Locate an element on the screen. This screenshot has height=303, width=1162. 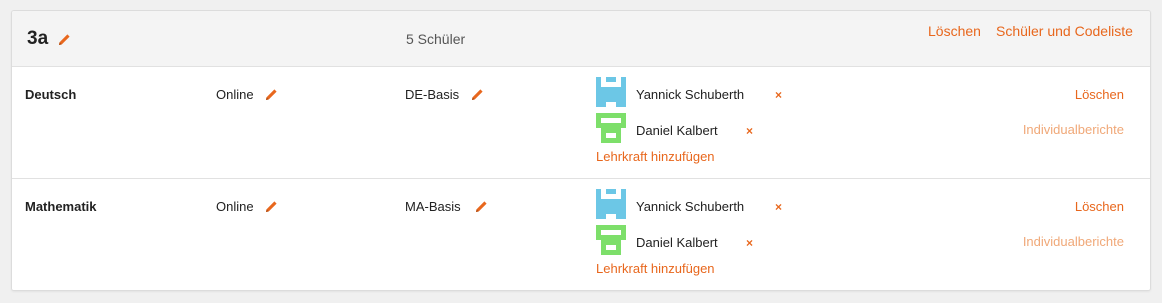
delete-class-link: Löschen is located at coordinates (954, 31).